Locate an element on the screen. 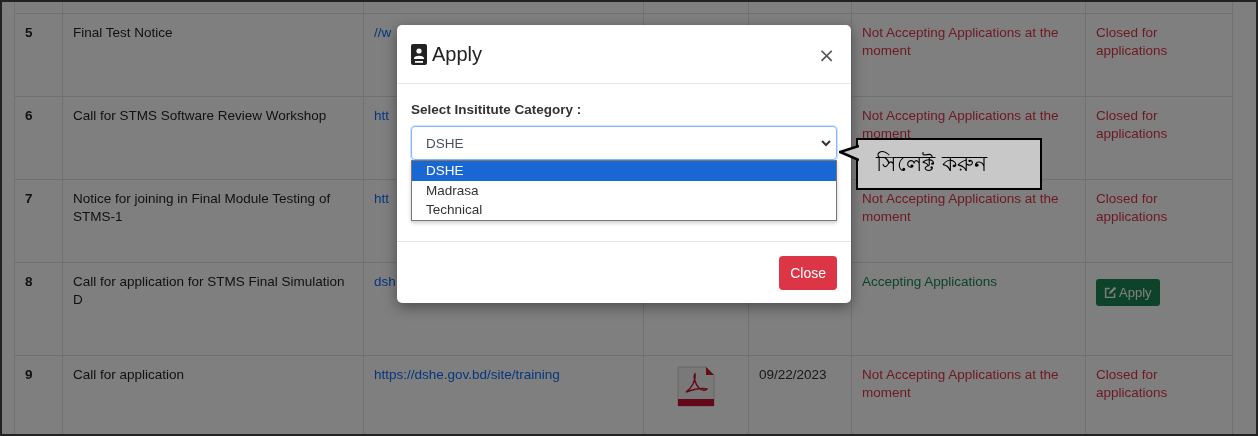 Image resolution: width=1258 pixels, height=436 pixels. notice-link: //w is located at coordinates (383, 32).